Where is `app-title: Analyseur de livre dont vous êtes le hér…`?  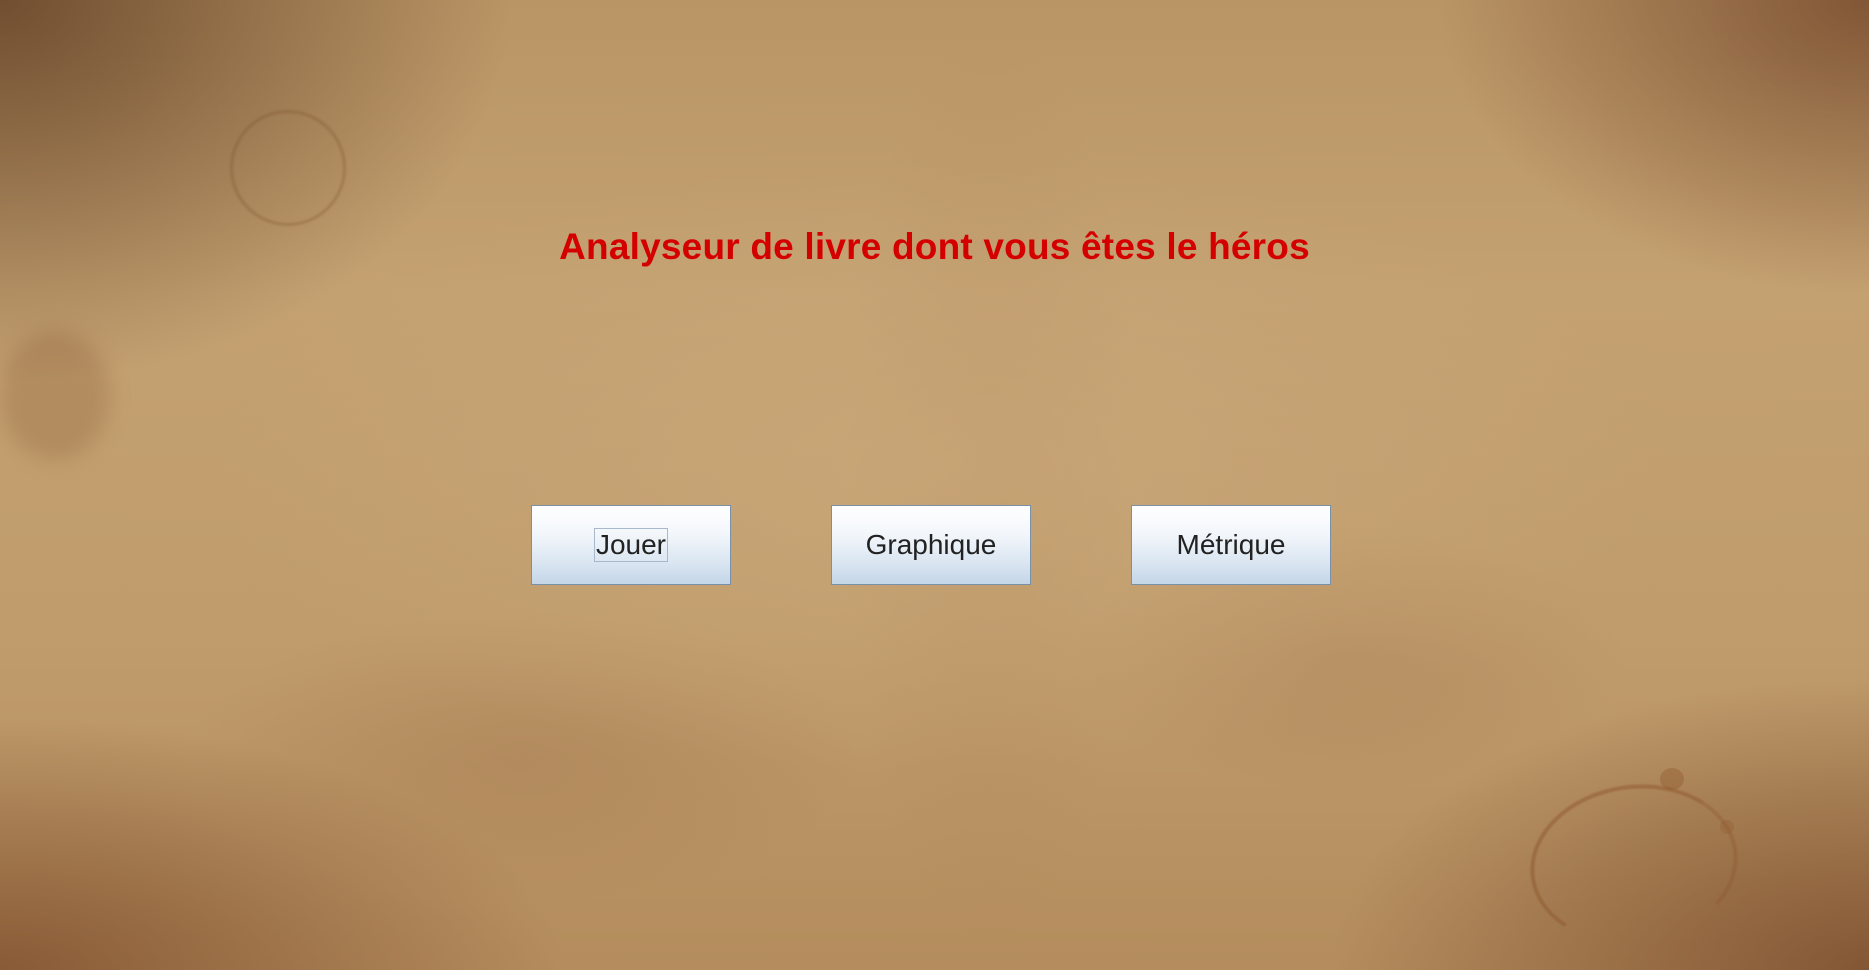 app-title: Analyseur de livre dont vous êtes le hér… is located at coordinates (934, 246).